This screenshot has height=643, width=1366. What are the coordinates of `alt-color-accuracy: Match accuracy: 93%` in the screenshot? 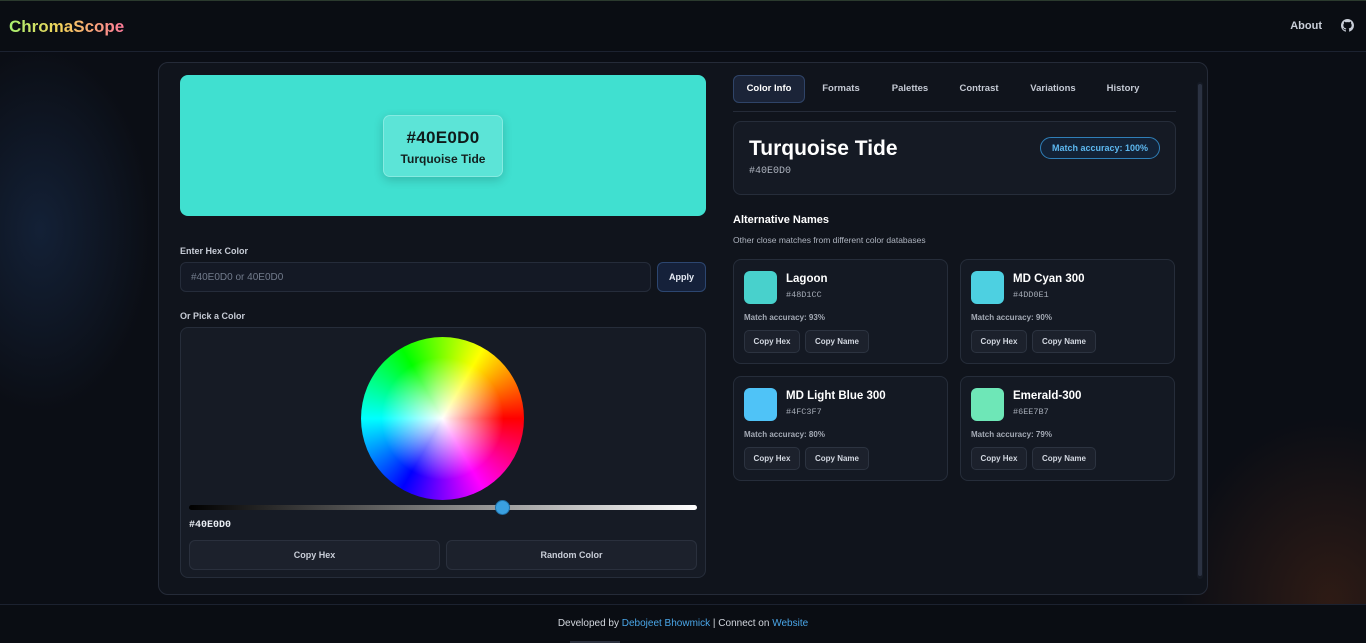 It's located at (784, 317).